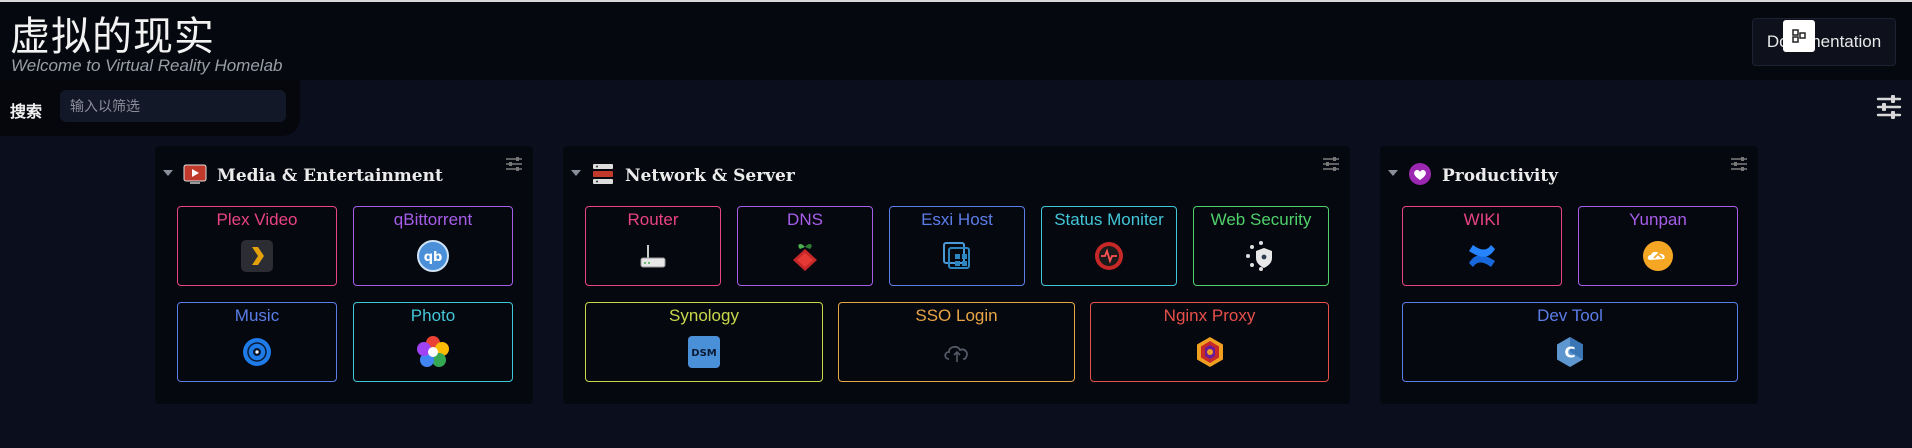 Image resolution: width=1912 pixels, height=448 pixels. Describe the element at coordinates (955, 353) in the screenshot. I see `cloud-sync-icon` at that location.